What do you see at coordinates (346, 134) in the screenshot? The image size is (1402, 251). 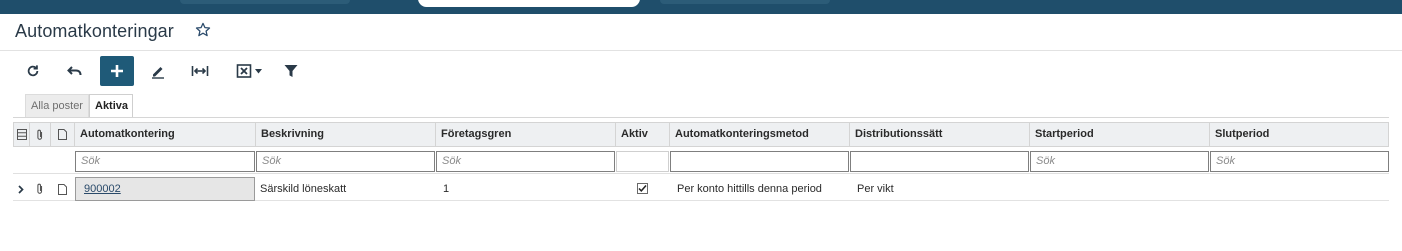 I see `column-header-beskrivning: Beskrivning` at bounding box center [346, 134].